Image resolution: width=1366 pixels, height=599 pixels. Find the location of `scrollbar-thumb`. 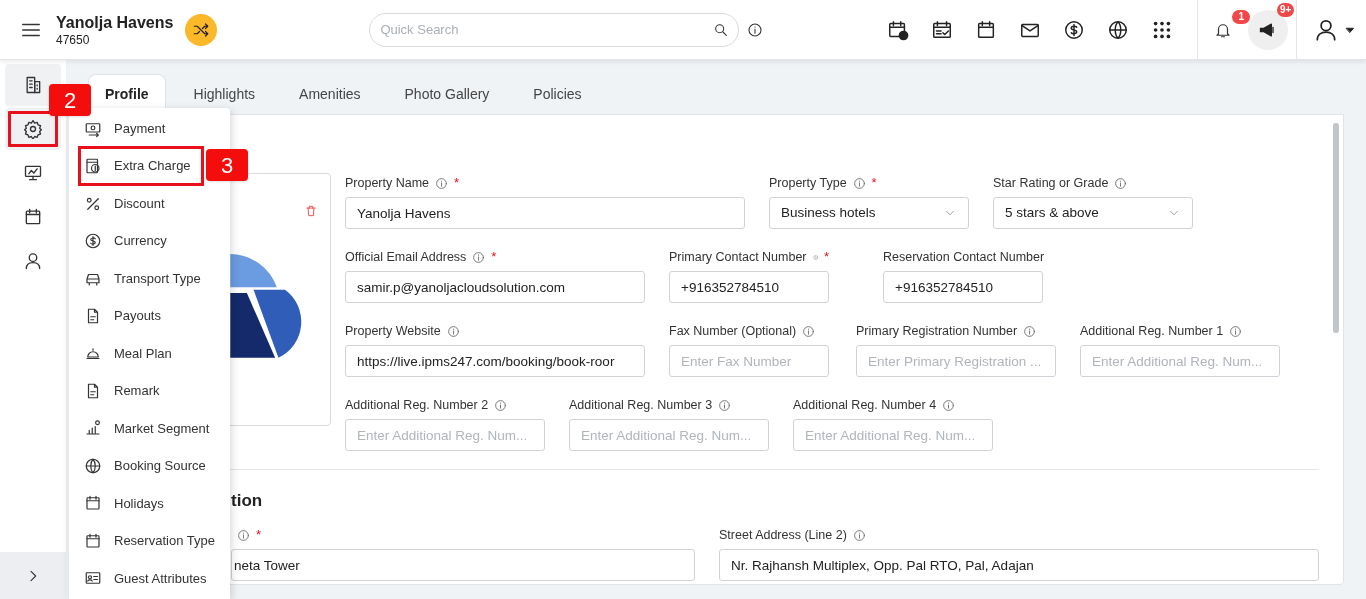

scrollbar-thumb is located at coordinates (1336, 228).